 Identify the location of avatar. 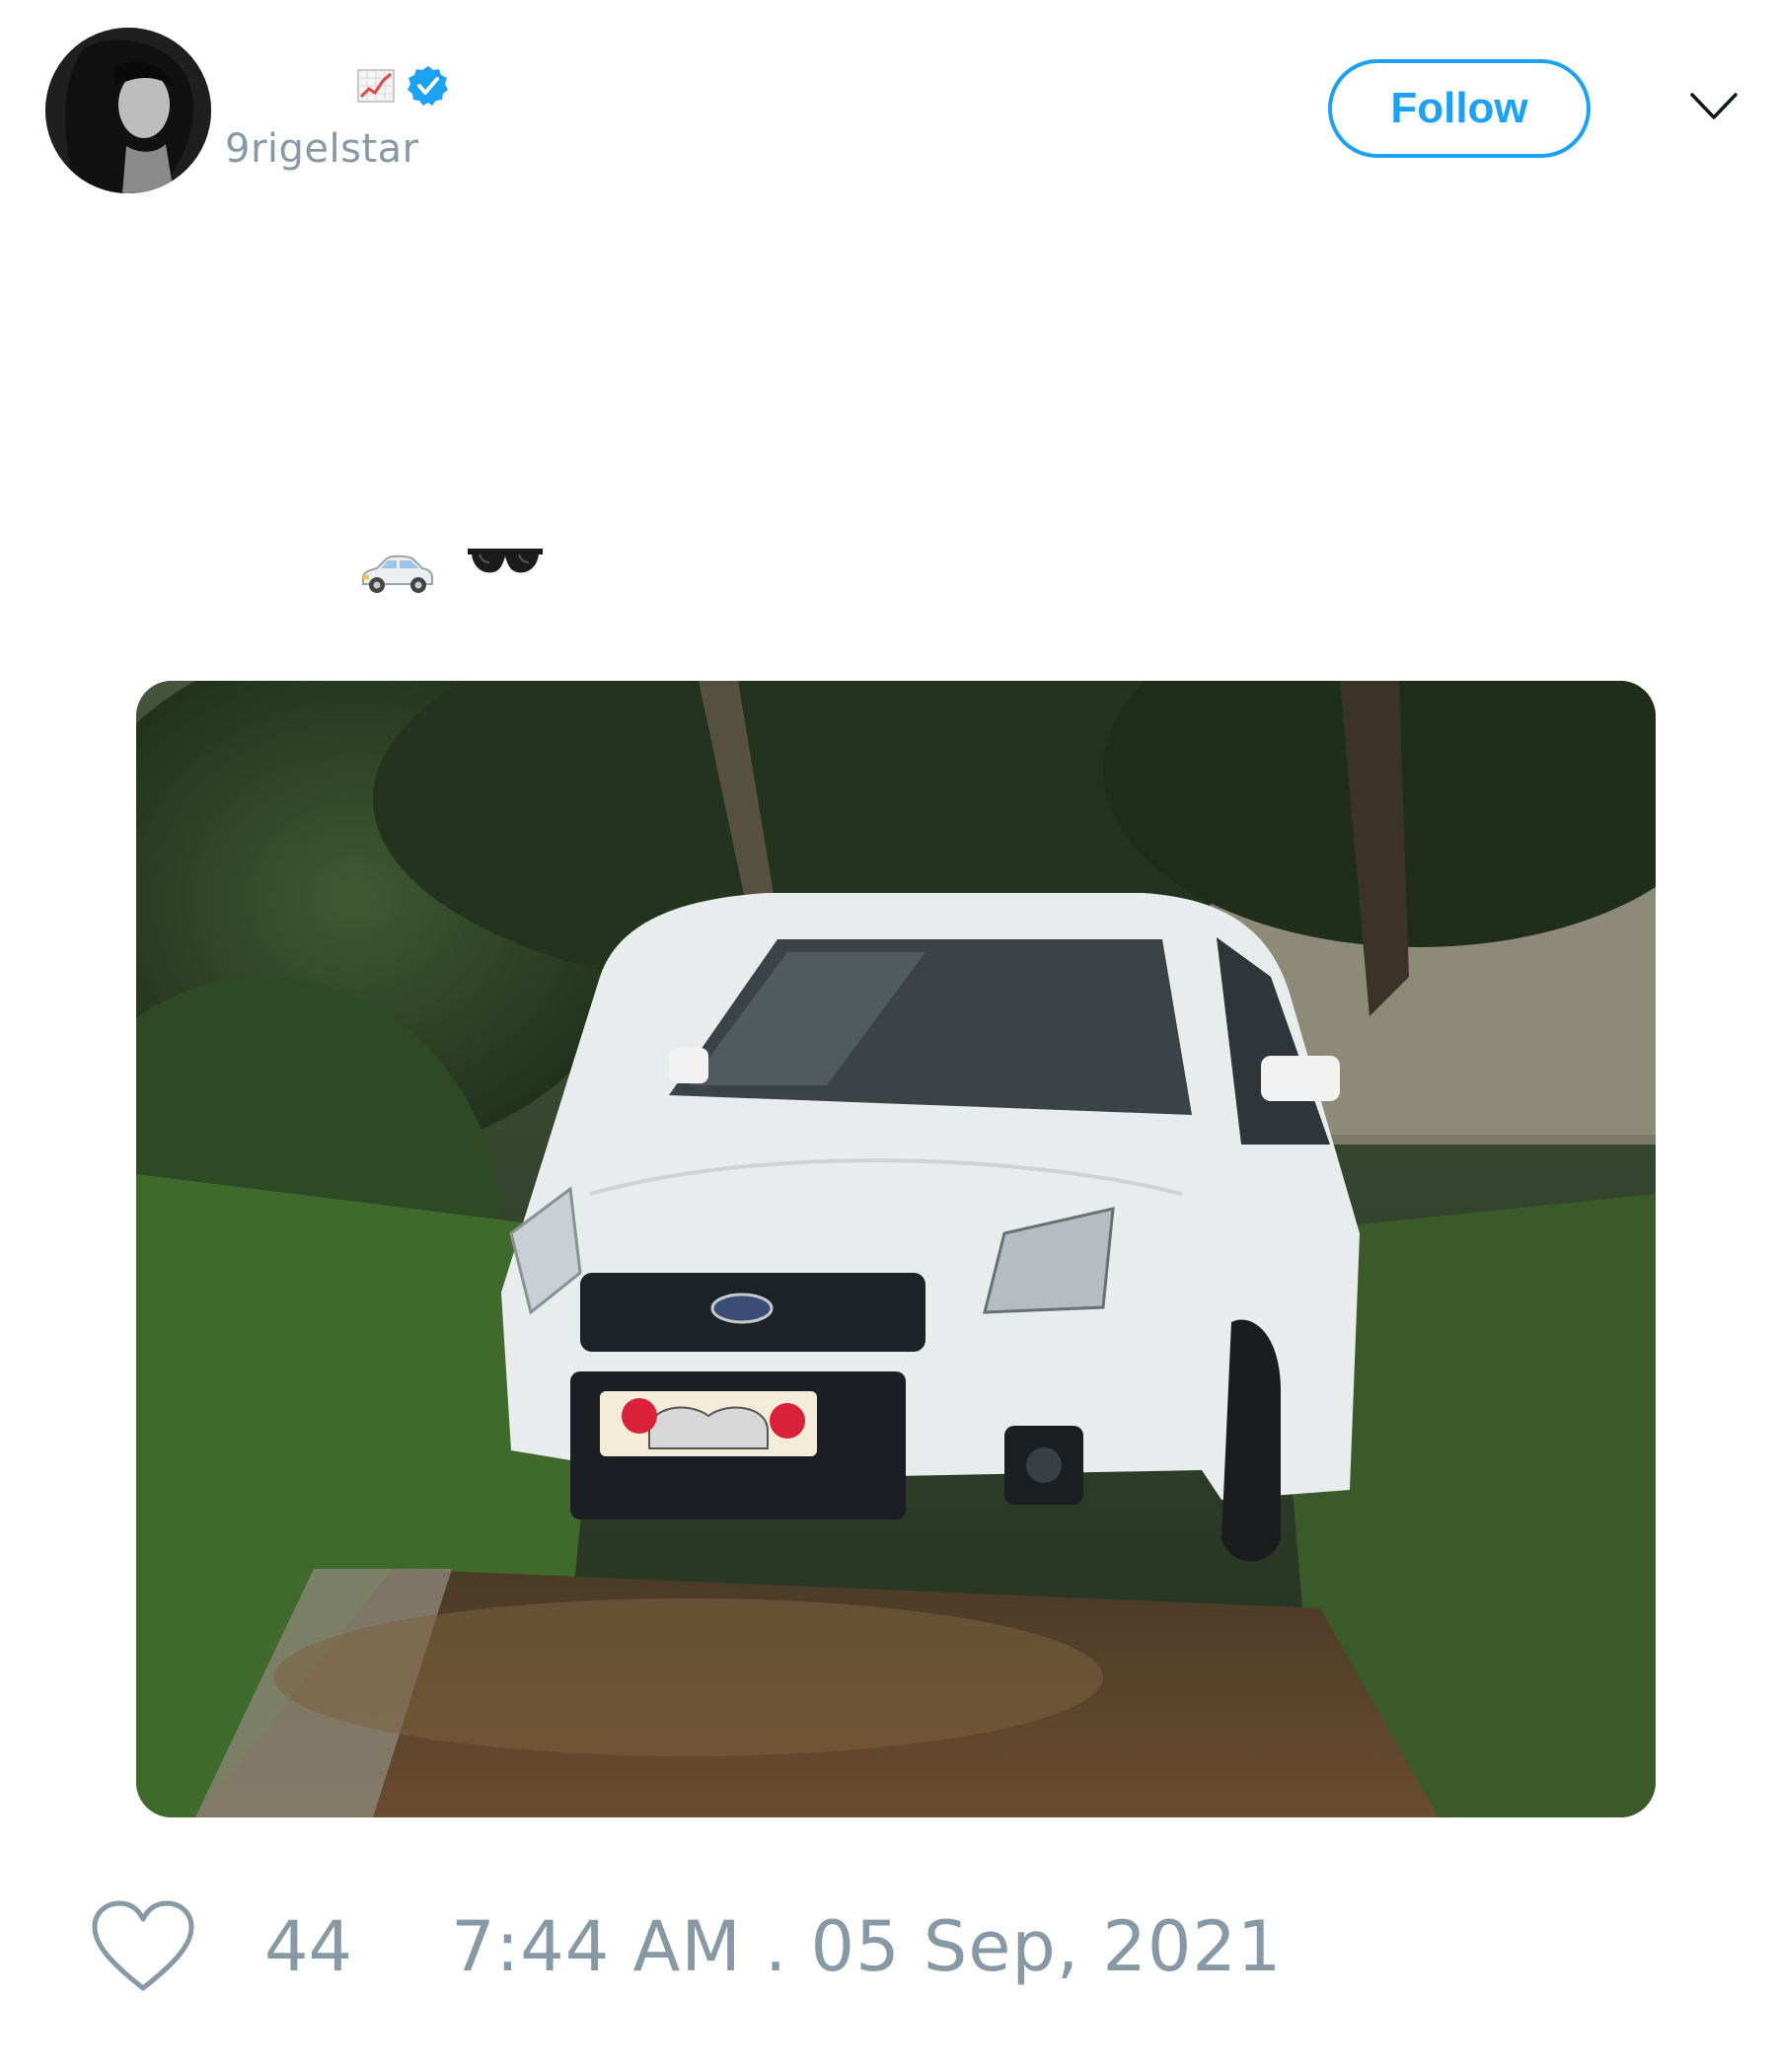
(128, 111).